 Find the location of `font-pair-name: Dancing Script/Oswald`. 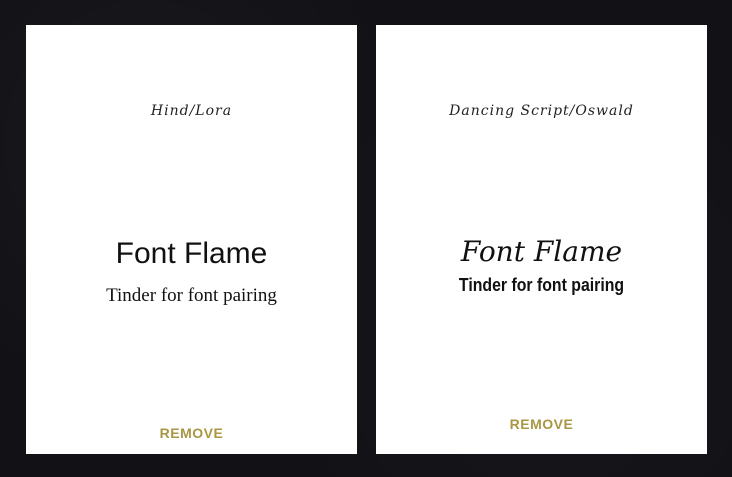

font-pair-name: Dancing Script/Oswald is located at coordinates (541, 111).